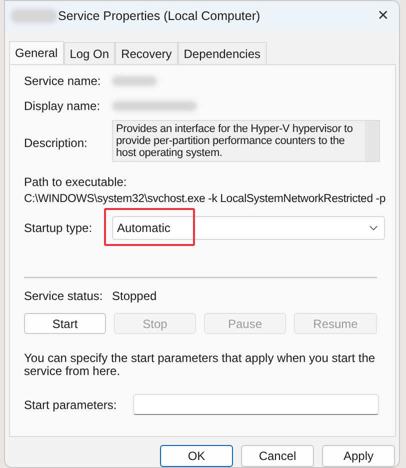 The height and width of the screenshot is (468, 406). Describe the element at coordinates (200, 365) in the screenshot. I see `hint-text: You can specify the start parameters that apply when you start the service from here.` at that location.